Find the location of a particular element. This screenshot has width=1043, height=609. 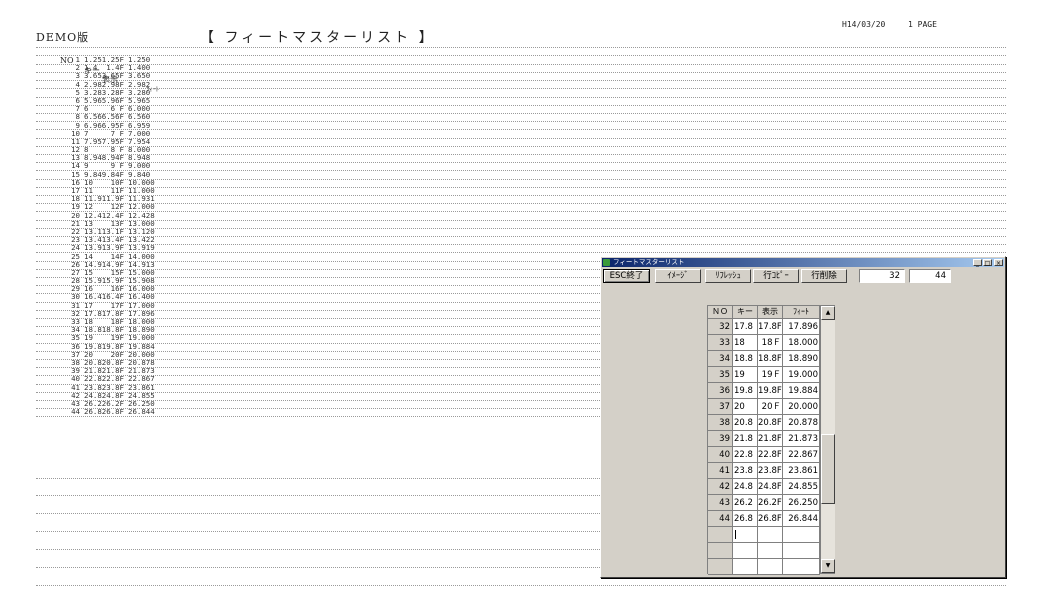

grid-cell-ft: 18.890 is located at coordinates (801, 359).